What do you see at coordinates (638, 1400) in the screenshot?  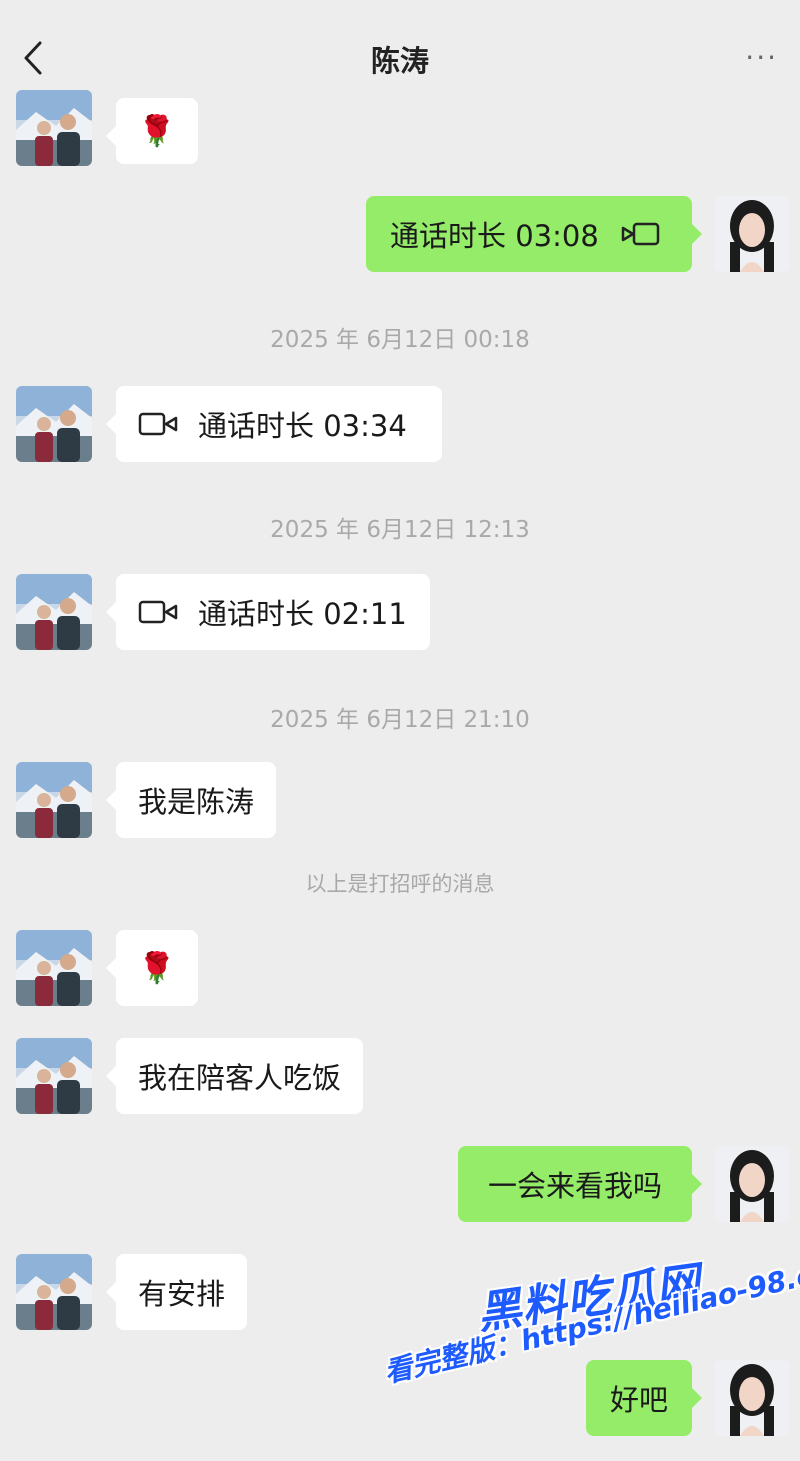 I see `message-text: 好吧` at bounding box center [638, 1400].